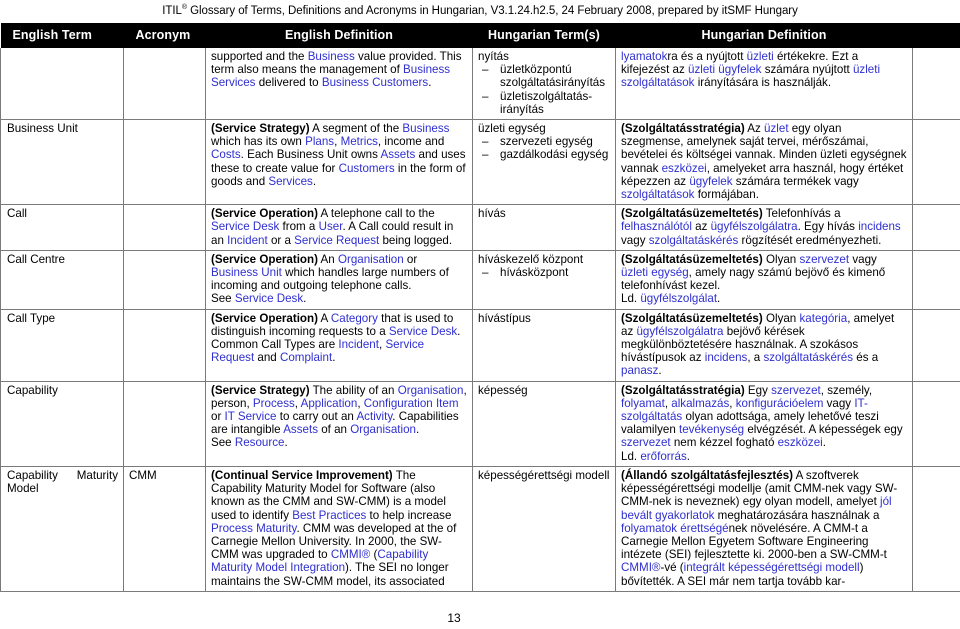 This screenshot has width=960, height=629. I want to click on cell-acronym: CMM, so click(164, 528).